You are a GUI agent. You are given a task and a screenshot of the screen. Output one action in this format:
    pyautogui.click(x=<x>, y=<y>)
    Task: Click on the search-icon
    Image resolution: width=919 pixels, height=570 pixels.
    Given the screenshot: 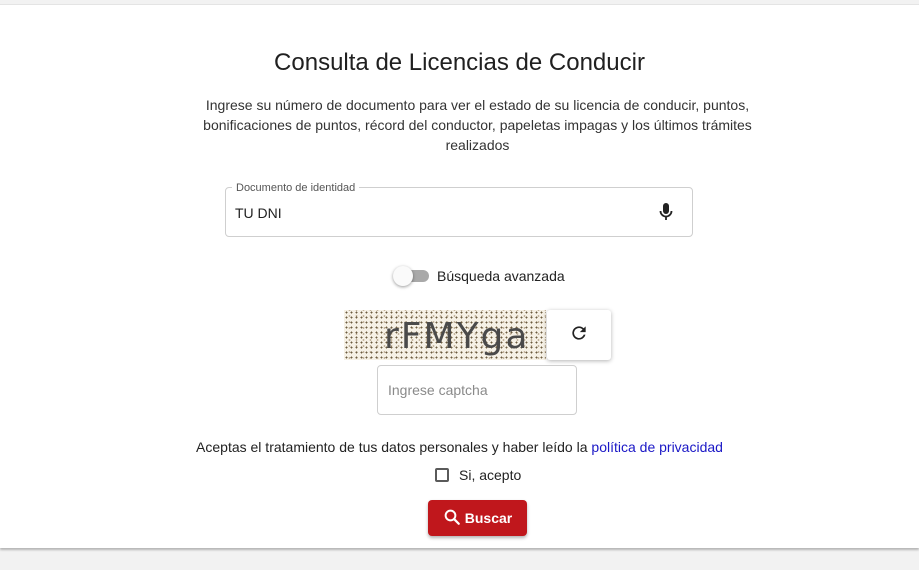 What is the action you would take?
    pyautogui.click(x=454, y=518)
    